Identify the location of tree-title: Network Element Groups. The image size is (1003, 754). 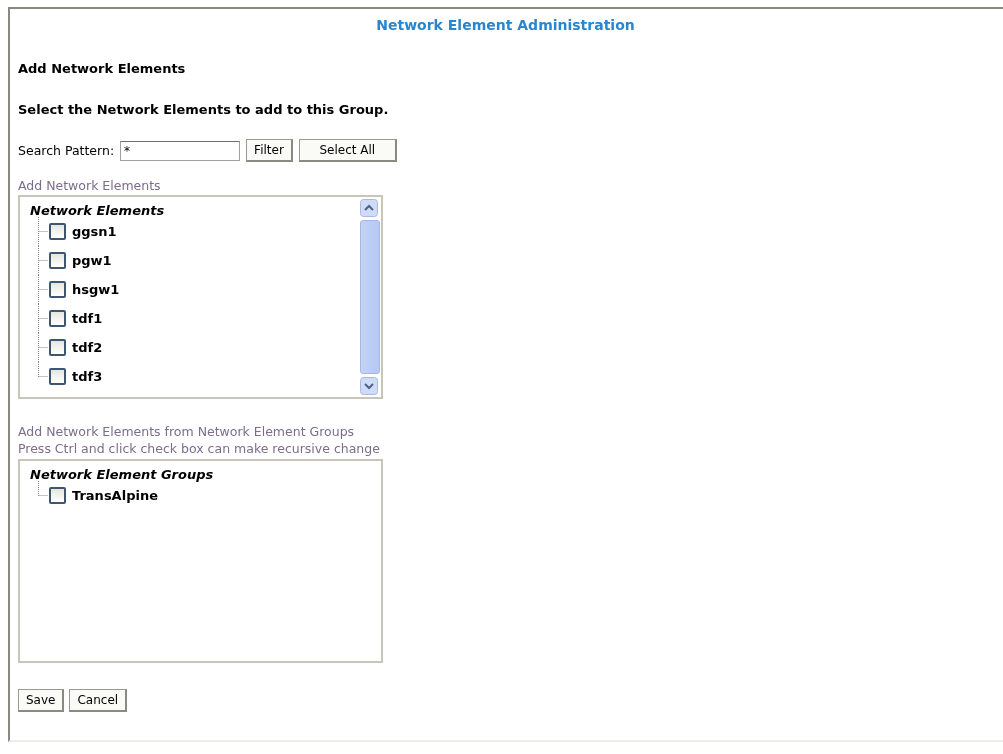
(122, 474).